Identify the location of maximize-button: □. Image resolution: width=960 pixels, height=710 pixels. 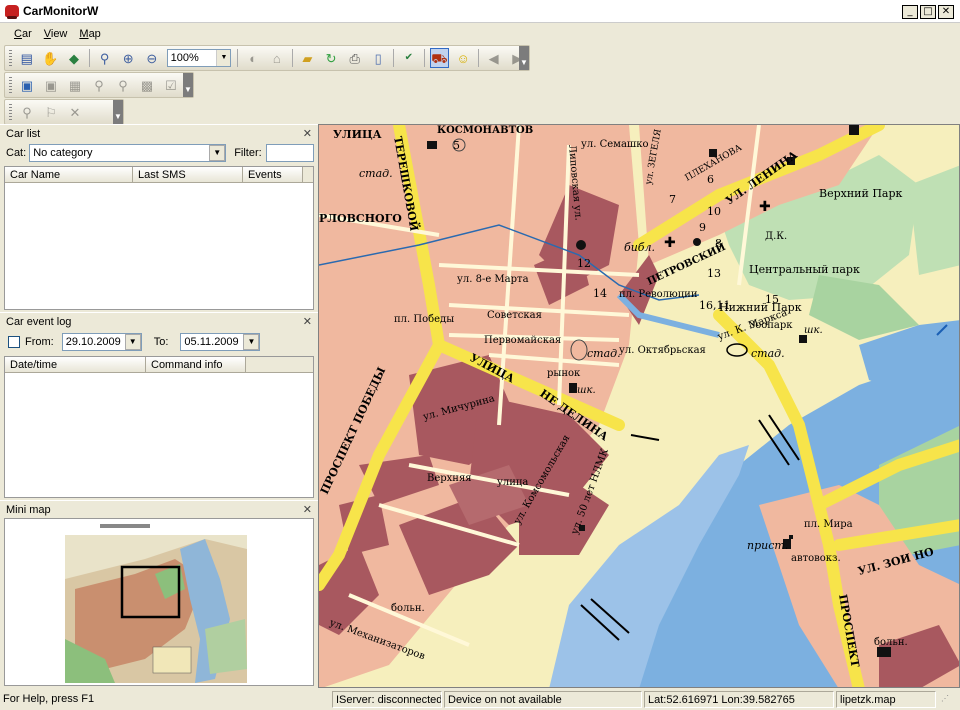
(928, 12).